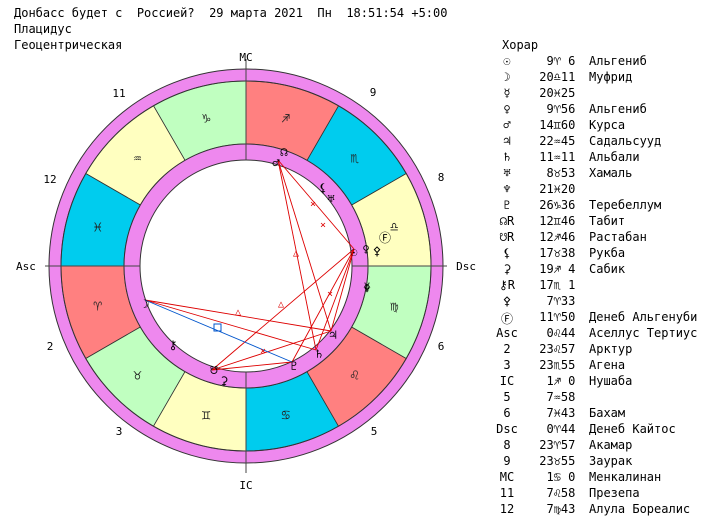 This screenshot has height=518, width=715. Describe the element at coordinates (507, 365) in the screenshot. I see `house-cusp-label: 3` at that location.